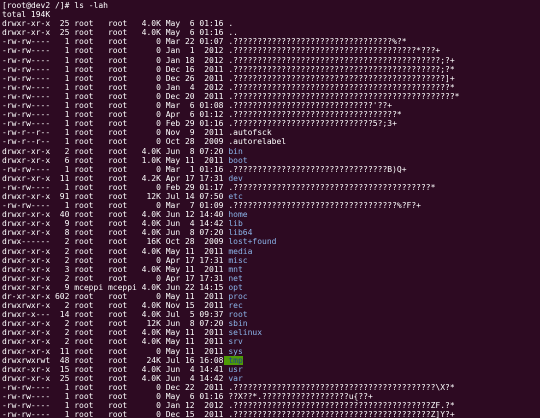  What do you see at coordinates (300, 397) in the screenshot?
I see `entry-name: ??X??*.??????????????????u{??+` at bounding box center [300, 397].